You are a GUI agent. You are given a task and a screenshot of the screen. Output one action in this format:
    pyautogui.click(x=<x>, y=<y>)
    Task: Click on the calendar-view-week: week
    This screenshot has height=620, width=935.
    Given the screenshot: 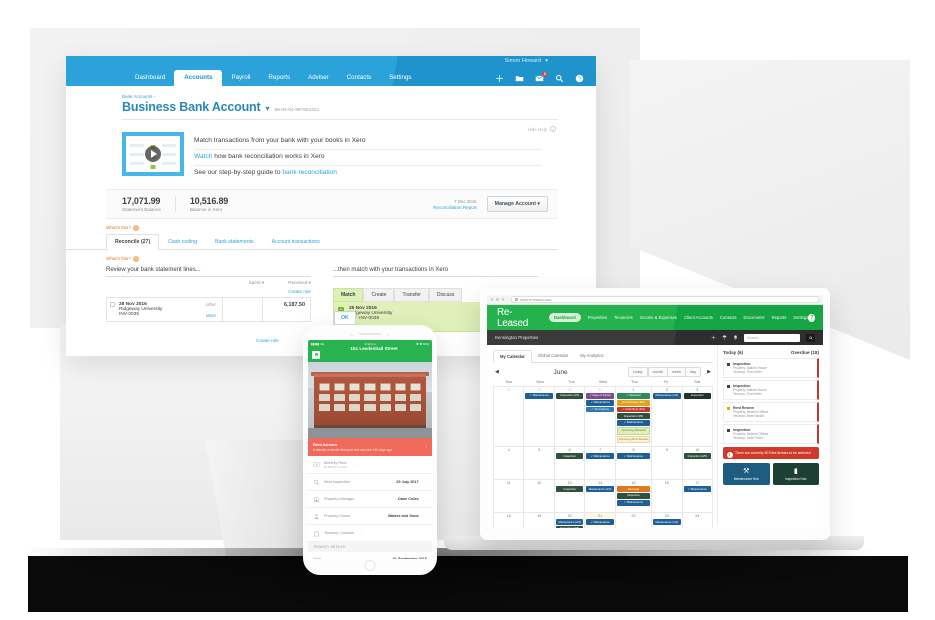 What is the action you would take?
    pyautogui.click(x=677, y=372)
    